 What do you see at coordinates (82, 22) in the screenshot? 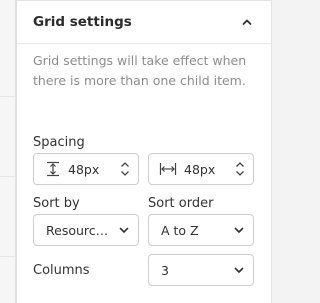
I see `section-title: Grid settings` at bounding box center [82, 22].